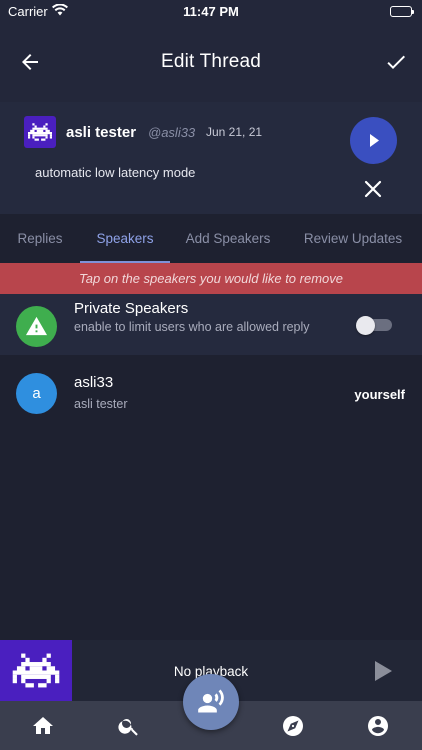 This screenshot has height=750, width=422. What do you see at coordinates (172, 132) in the screenshot?
I see `author-handle: @asli33` at bounding box center [172, 132].